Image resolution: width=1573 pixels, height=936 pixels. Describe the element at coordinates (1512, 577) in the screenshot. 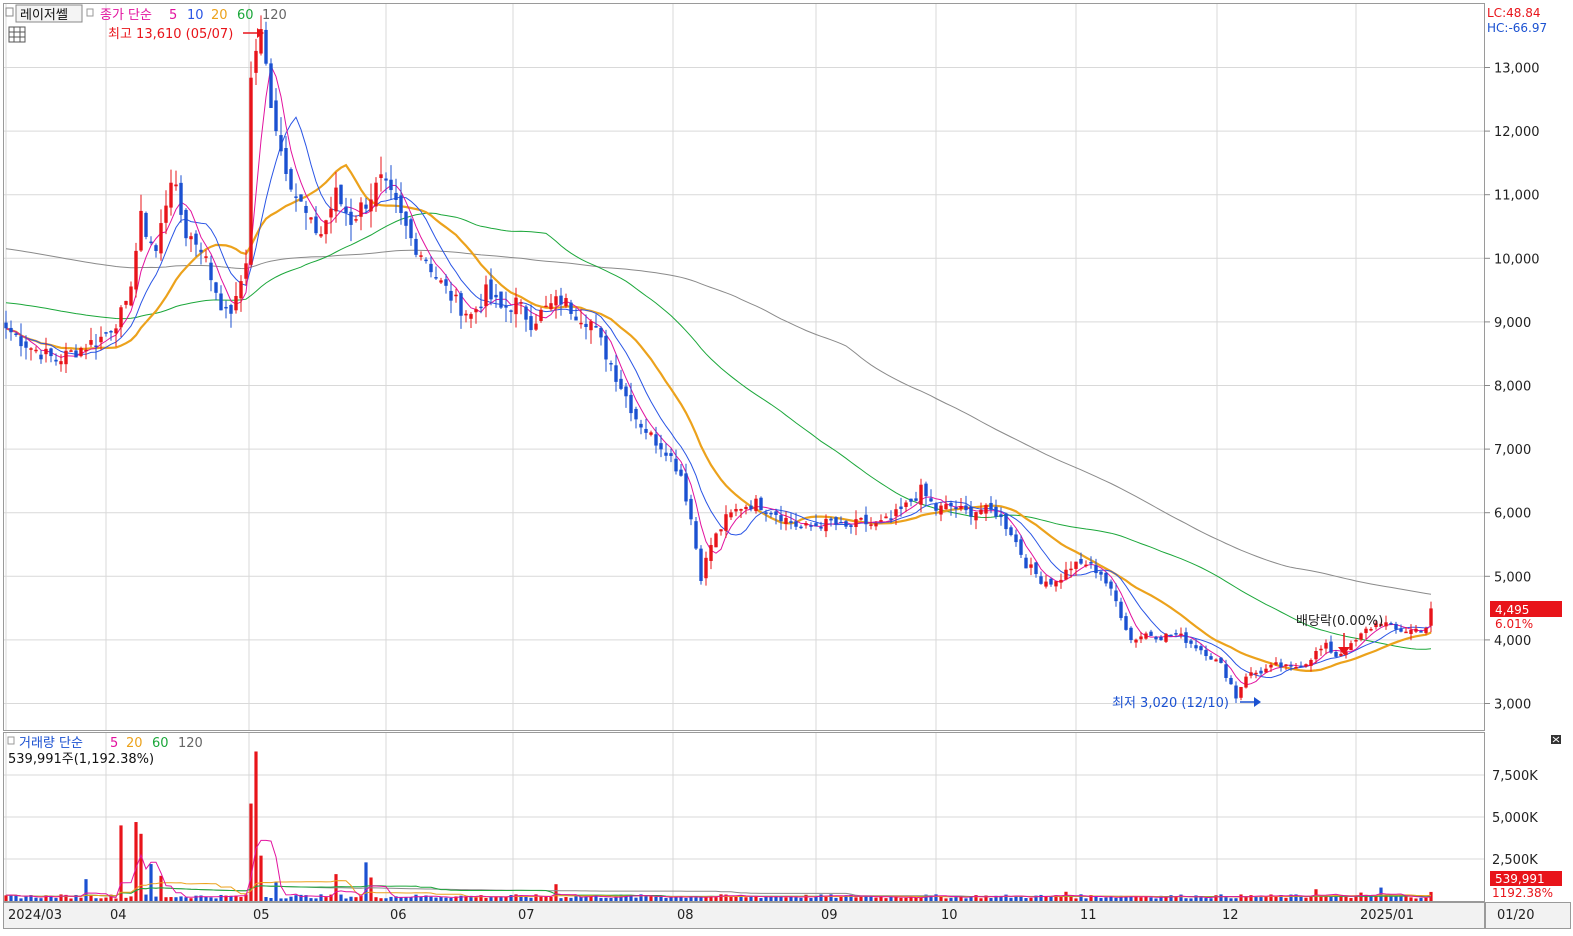

I see `y-tick-label: 5,000` at that location.